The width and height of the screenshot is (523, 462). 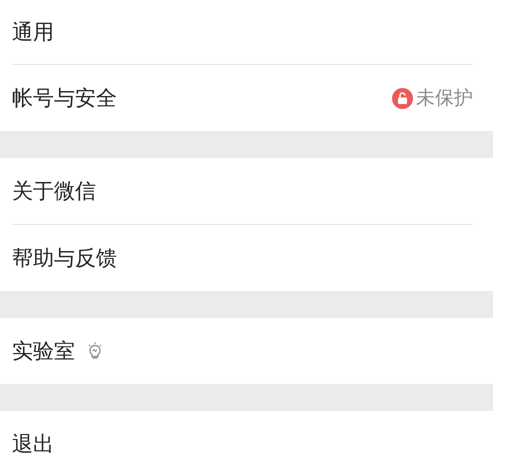 What do you see at coordinates (43, 351) in the screenshot?
I see `row-label: 实验室` at bounding box center [43, 351].